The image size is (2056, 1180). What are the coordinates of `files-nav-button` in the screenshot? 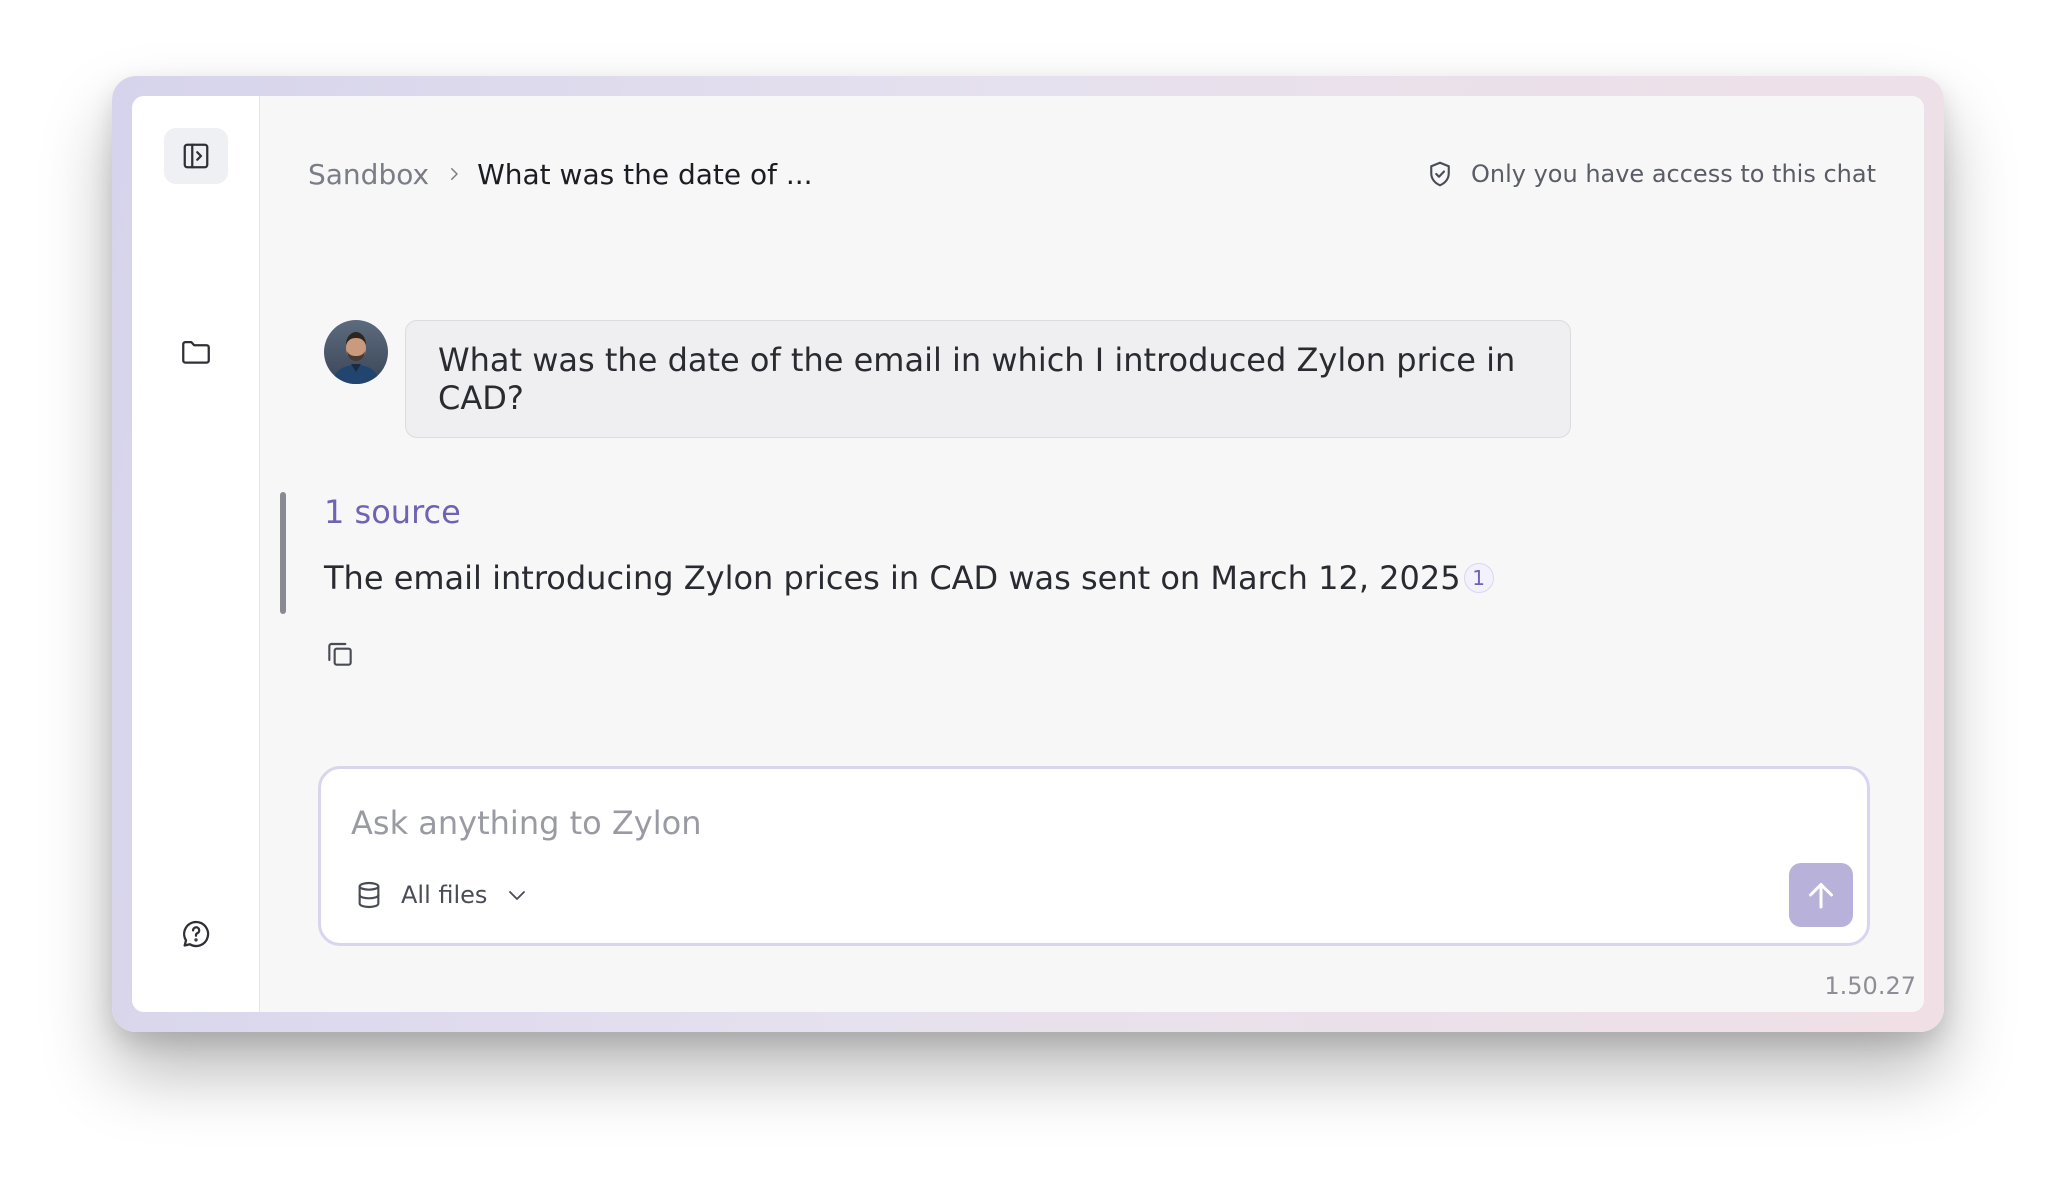 It's located at (196, 352).